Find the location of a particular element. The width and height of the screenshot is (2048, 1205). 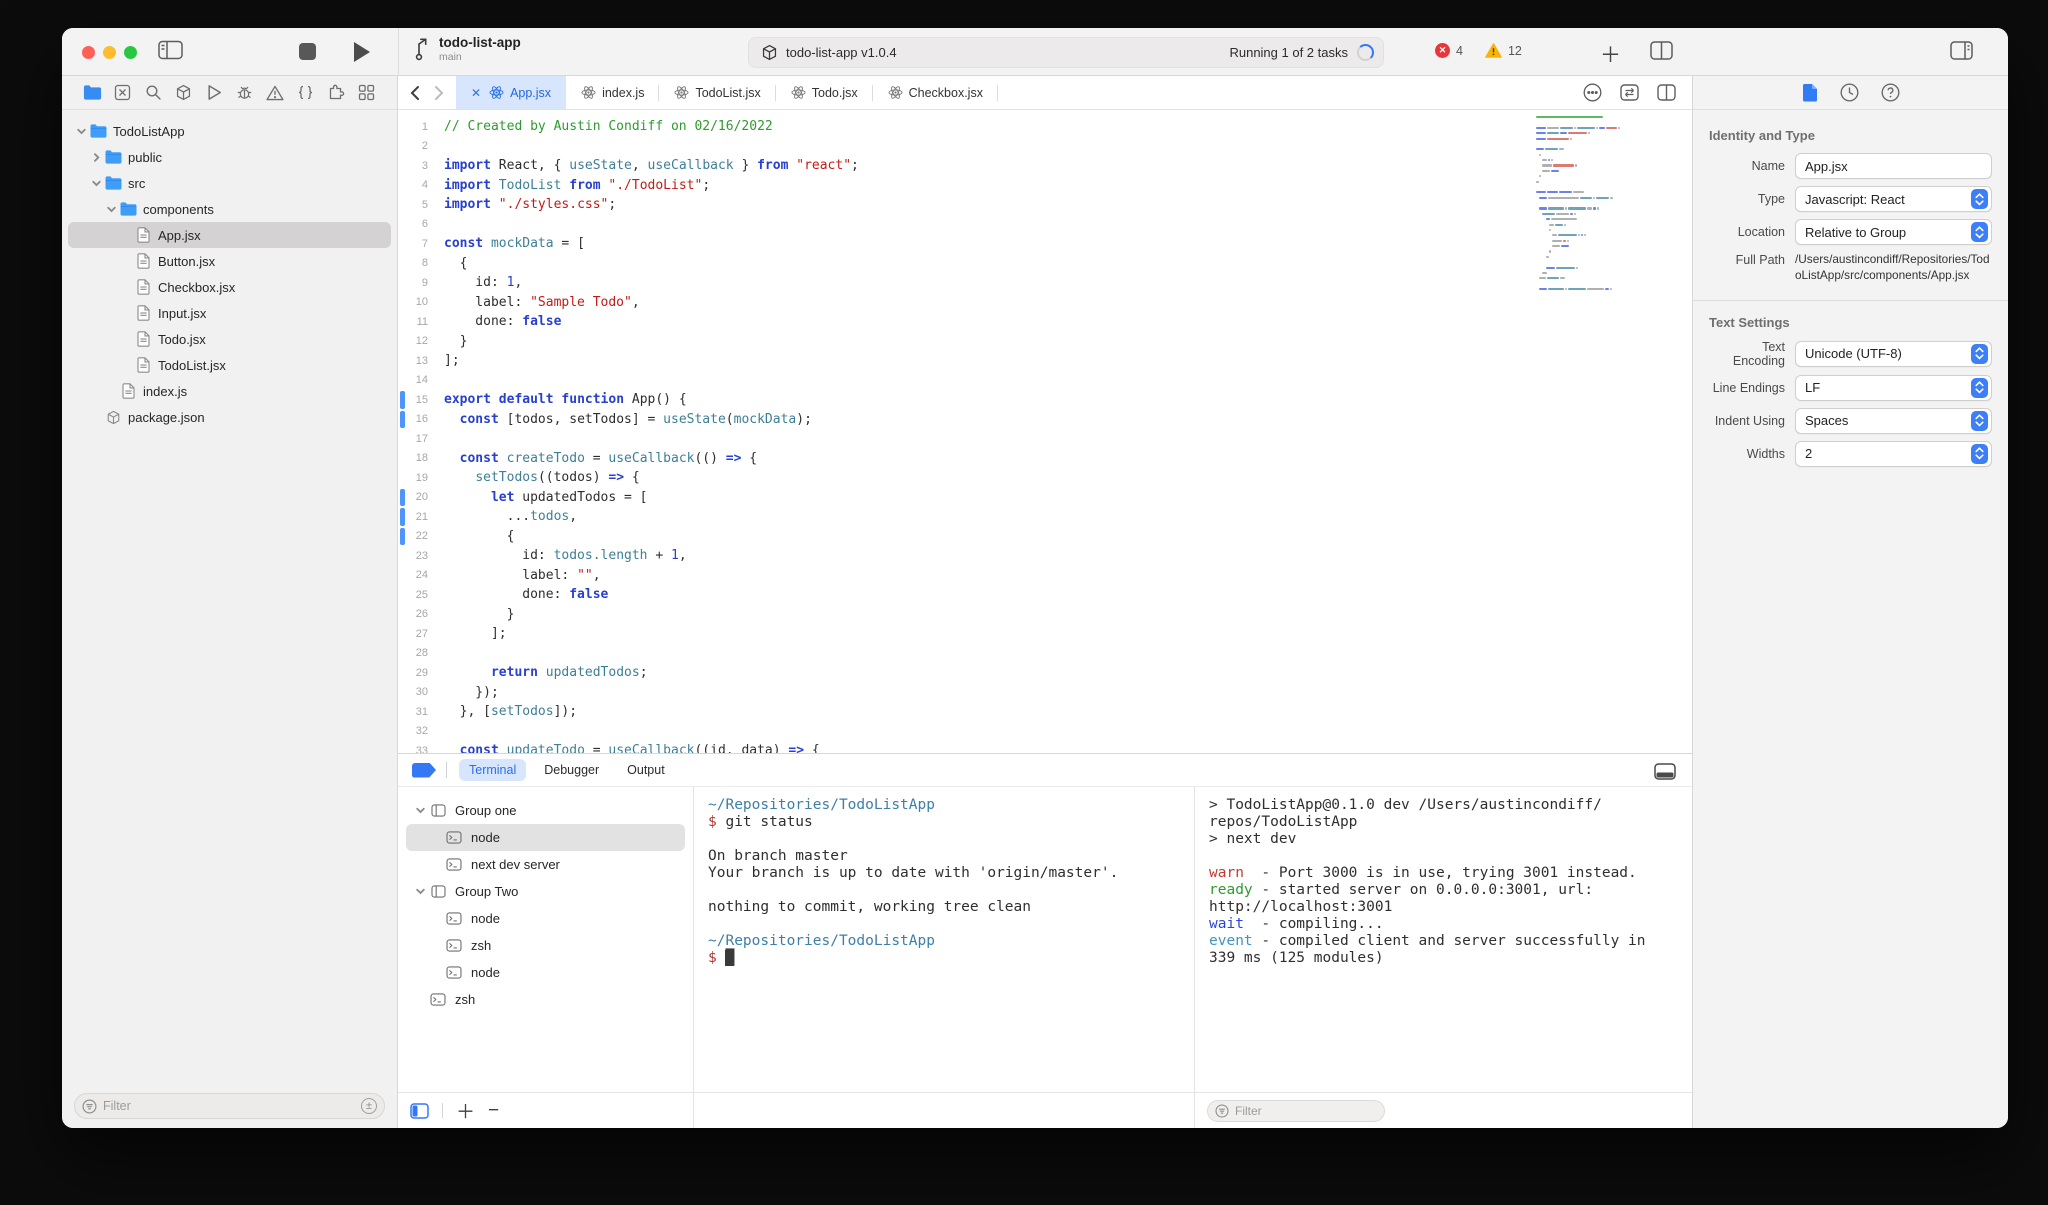

file-item-index.js: index.js is located at coordinates (229, 391).